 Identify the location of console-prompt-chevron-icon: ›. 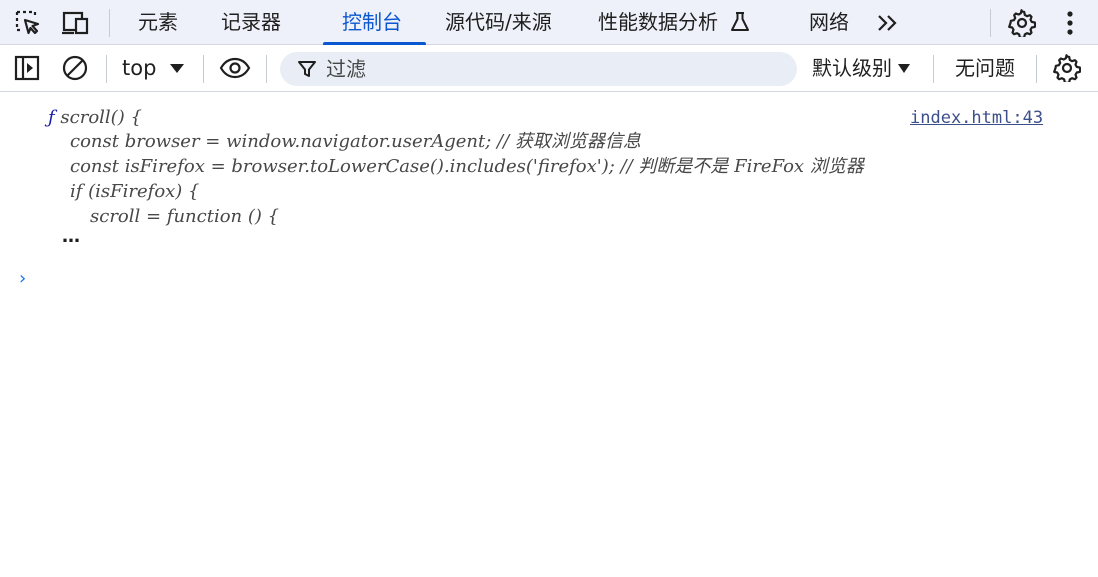
(22, 278).